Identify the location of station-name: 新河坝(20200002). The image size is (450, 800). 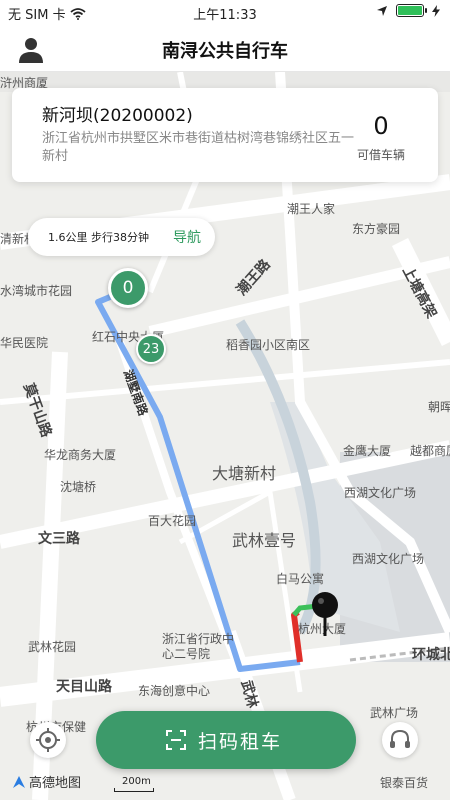
(117, 116).